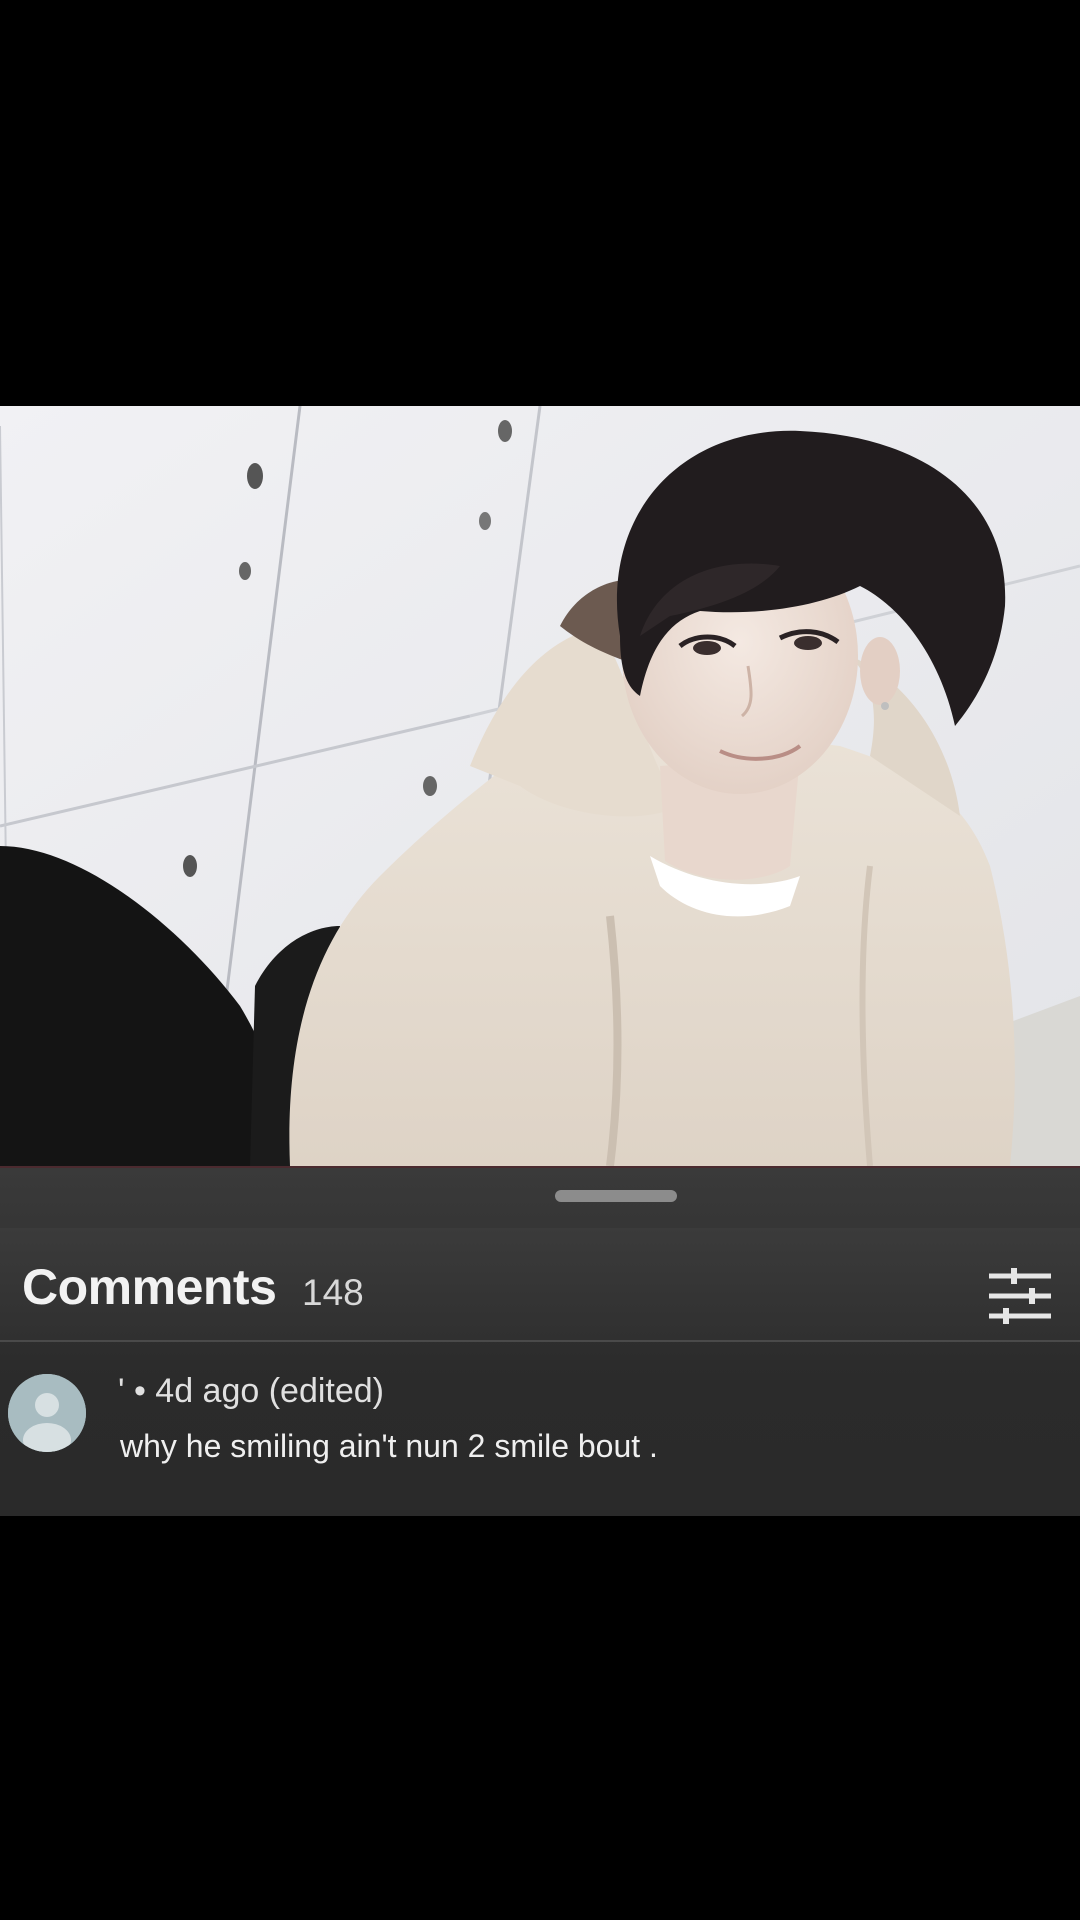  What do you see at coordinates (1020, 1296) in the screenshot?
I see `sliders-icon` at bounding box center [1020, 1296].